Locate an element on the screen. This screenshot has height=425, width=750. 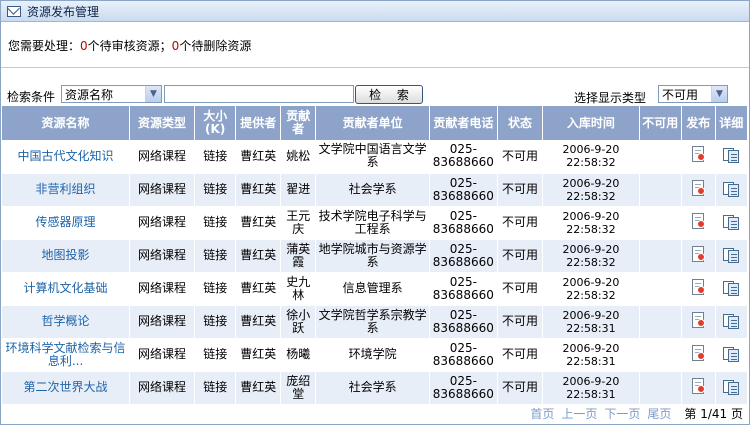
pending-review-count: 0 is located at coordinates (84, 46).